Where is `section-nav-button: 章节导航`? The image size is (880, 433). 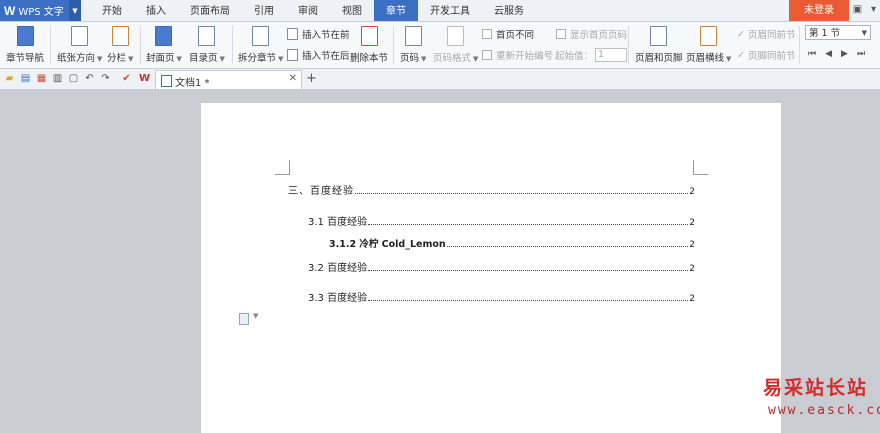
section-nav-button: 章节导航 is located at coordinates (25, 45).